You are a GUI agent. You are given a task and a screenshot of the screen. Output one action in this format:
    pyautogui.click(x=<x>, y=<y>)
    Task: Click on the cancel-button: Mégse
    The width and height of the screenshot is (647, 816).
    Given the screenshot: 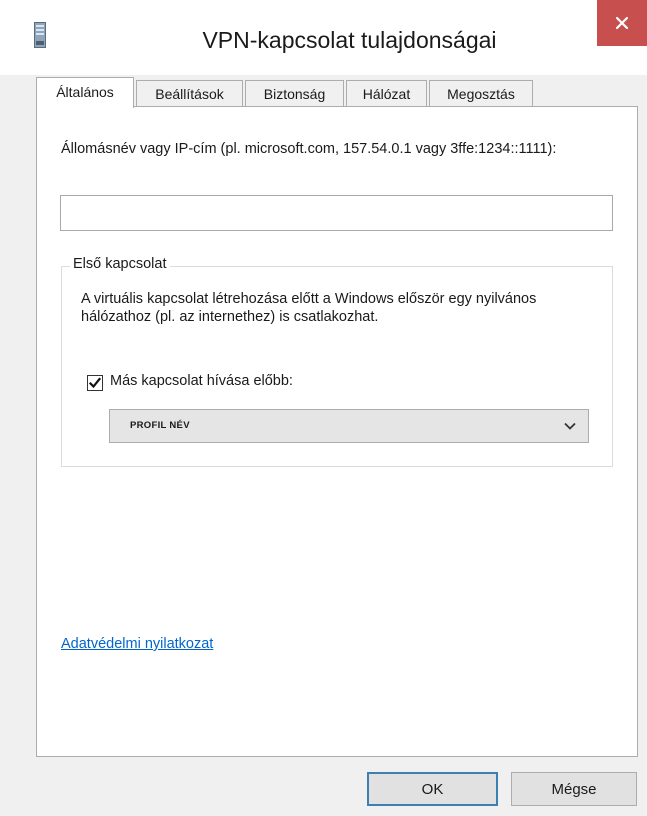 What is the action you would take?
    pyautogui.click(x=574, y=789)
    